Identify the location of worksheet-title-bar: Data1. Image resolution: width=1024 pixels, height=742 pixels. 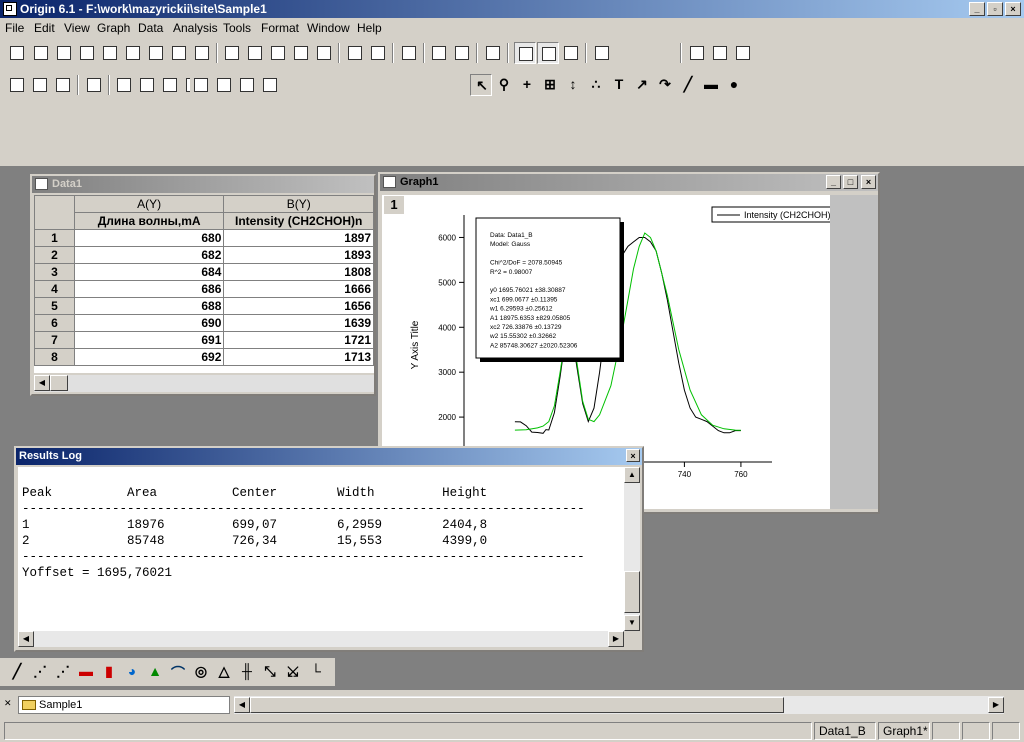
(203, 184).